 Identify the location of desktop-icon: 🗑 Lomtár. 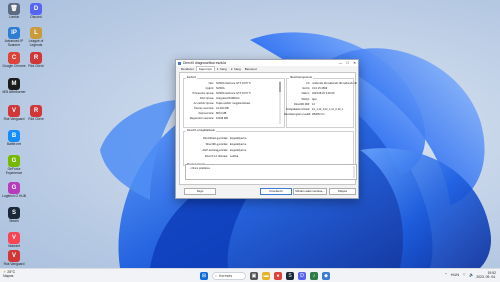
(14, 11).